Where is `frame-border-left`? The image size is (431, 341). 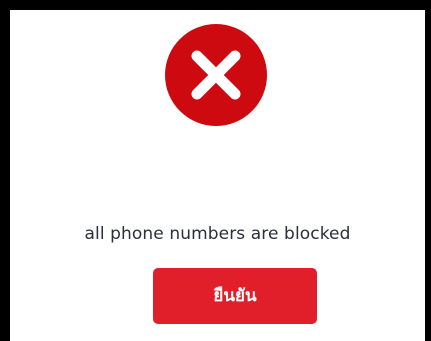
frame-border-left is located at coordinates (5, 170).